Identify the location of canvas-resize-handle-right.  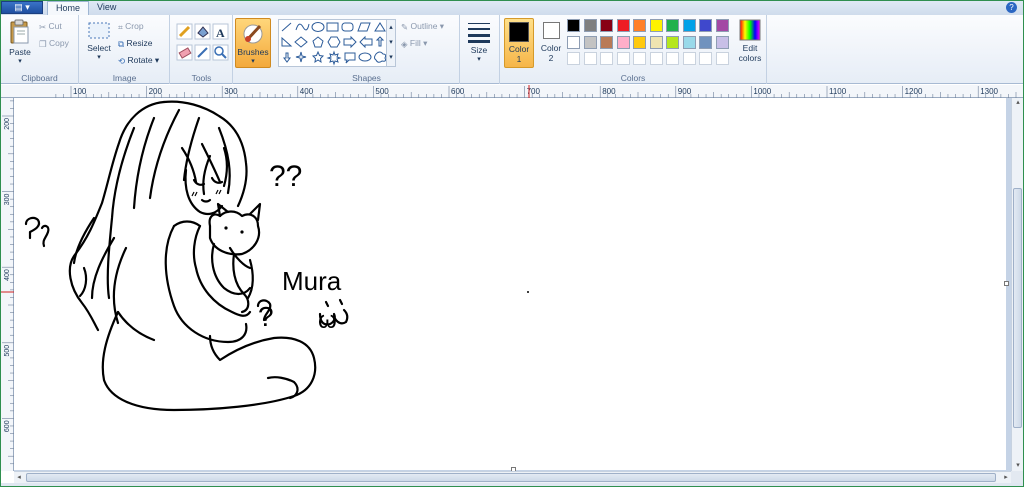
(1006, 283).